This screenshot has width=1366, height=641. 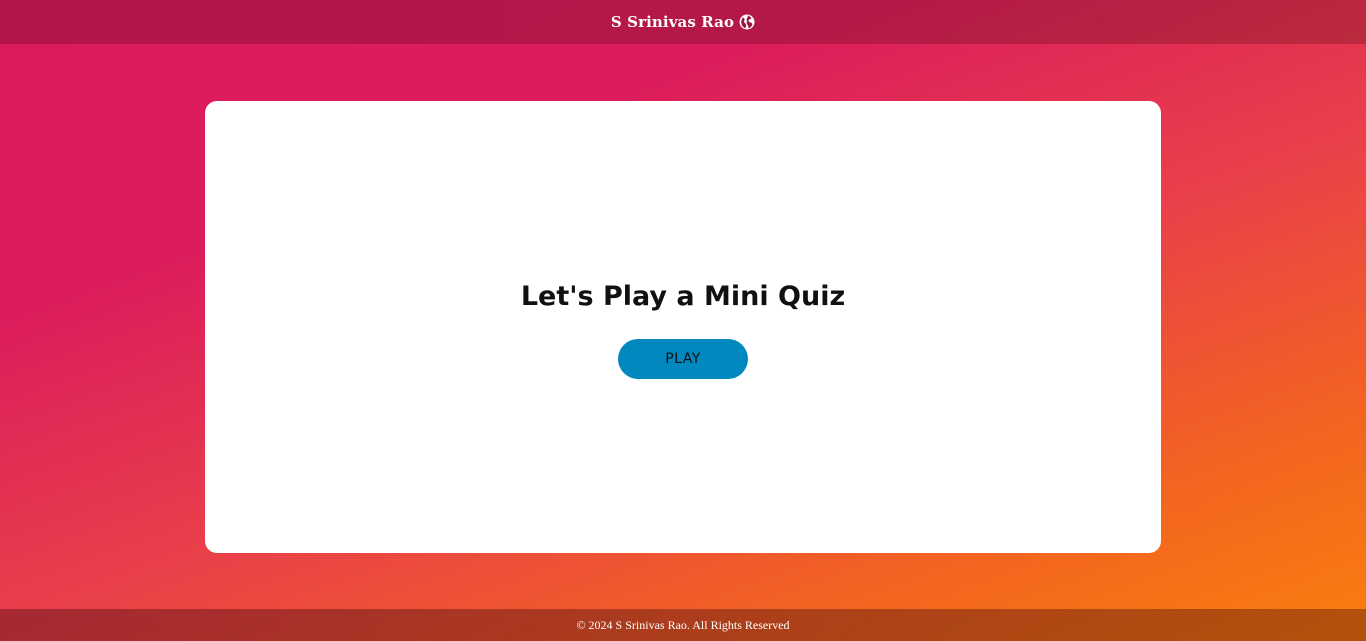 I want to click on brand-logo: S Srinivas Rao, so click(x=683, y=22).